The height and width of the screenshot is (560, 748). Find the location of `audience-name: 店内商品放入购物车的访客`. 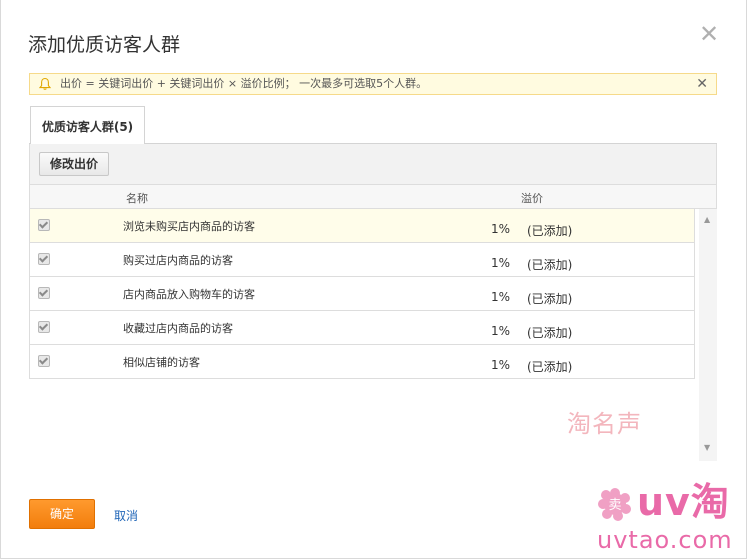

audience-name: 店内商品放入购物车的访客 is located at coordinates (189, 294).